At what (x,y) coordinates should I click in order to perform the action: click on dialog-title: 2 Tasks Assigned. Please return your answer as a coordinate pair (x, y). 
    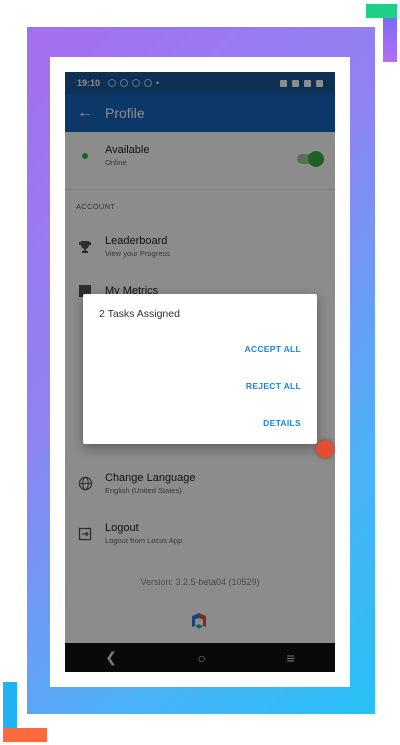
    Looking at the image, I should click on (139, 314).